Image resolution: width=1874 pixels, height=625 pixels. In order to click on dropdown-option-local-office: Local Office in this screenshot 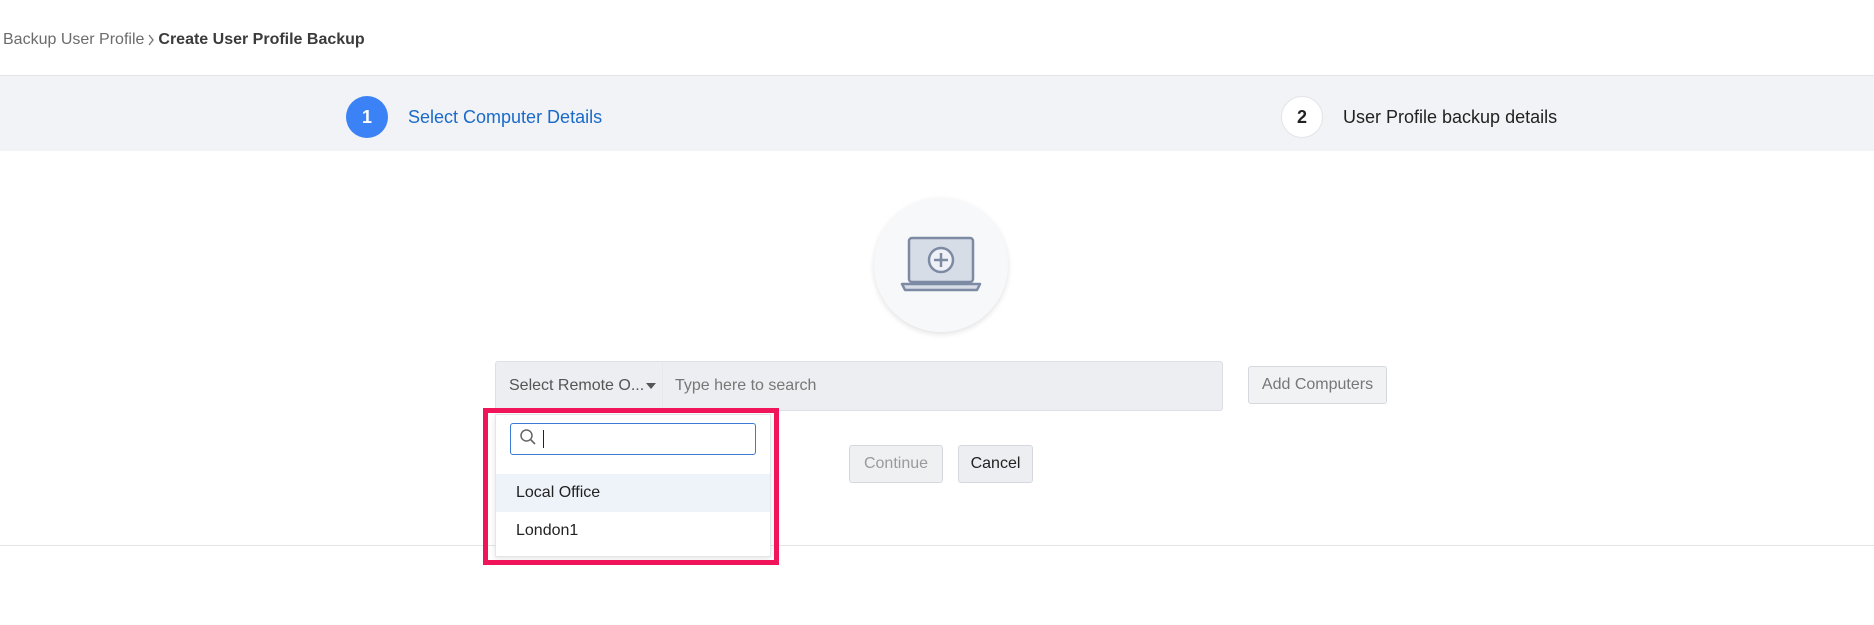, I will do `click(633, 493)`.